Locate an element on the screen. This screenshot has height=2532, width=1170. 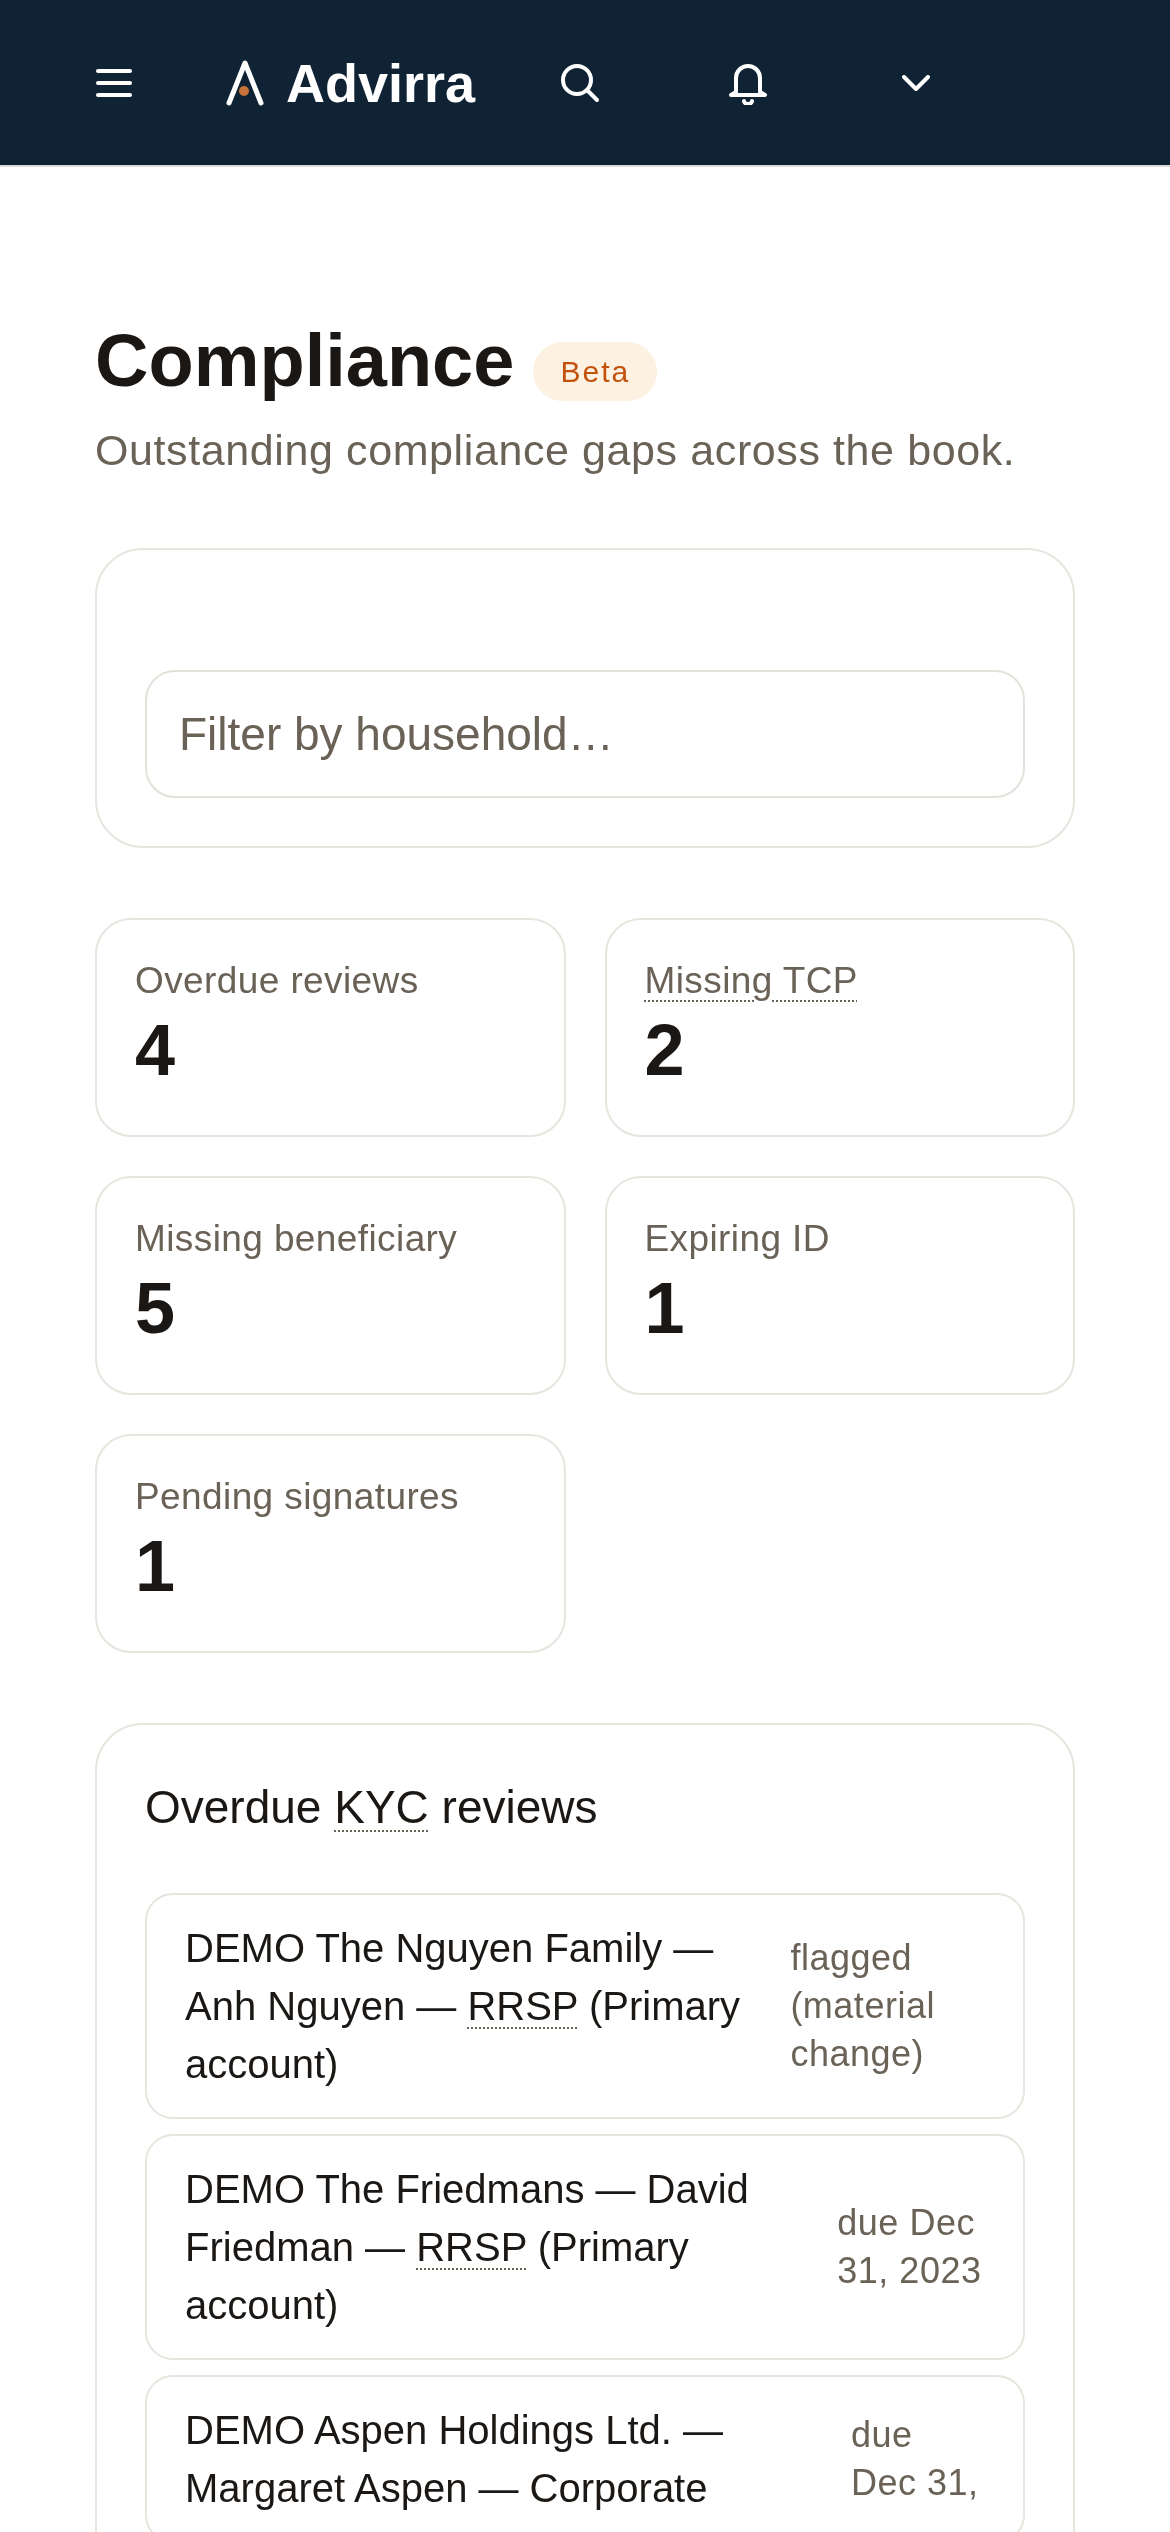
page-title: Compliance is located at coordinates (305, 361).